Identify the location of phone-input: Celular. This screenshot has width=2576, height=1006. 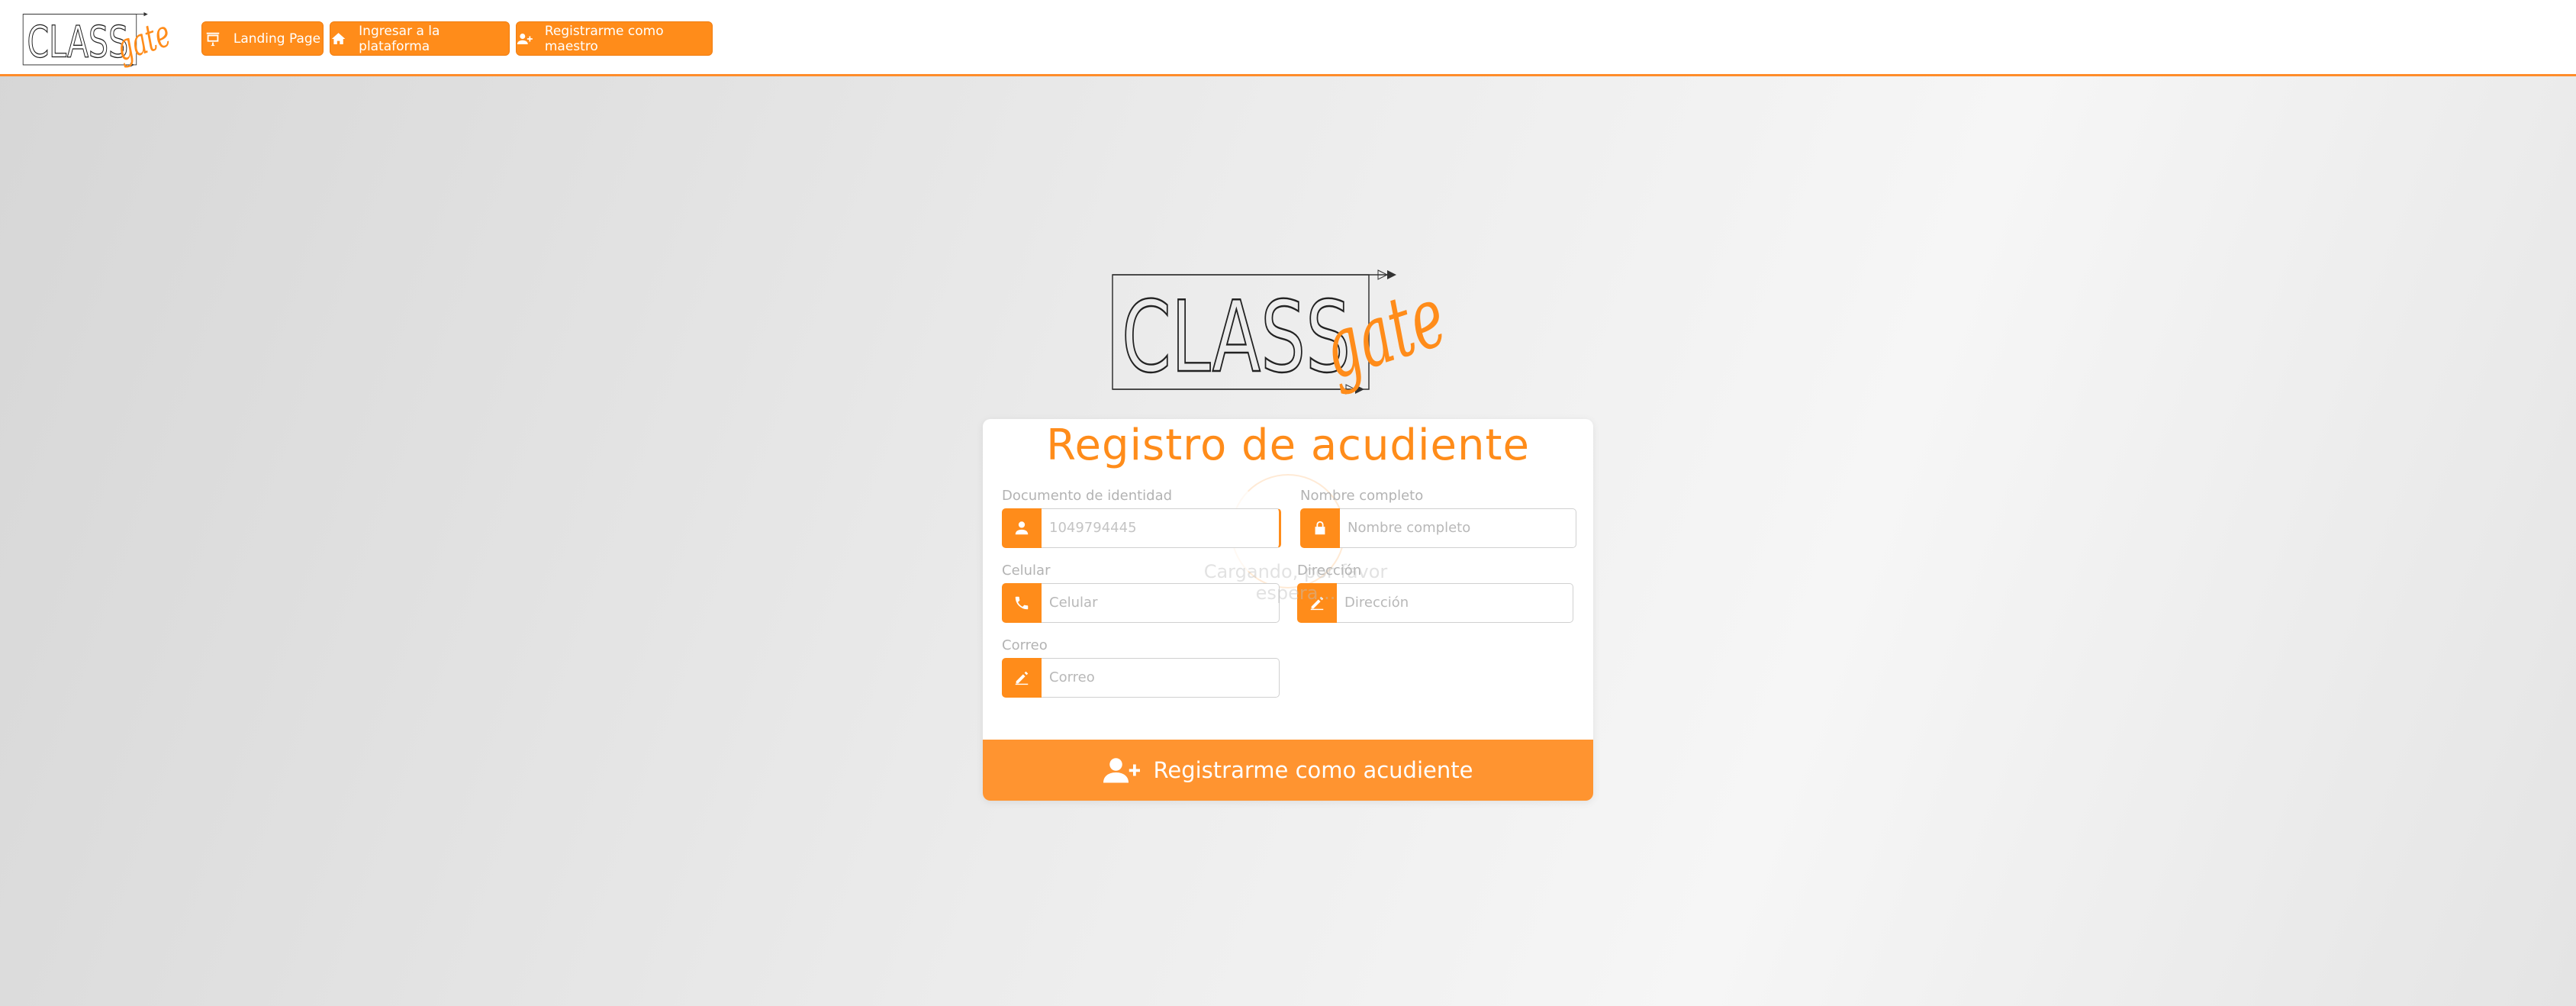
(1161, 603).